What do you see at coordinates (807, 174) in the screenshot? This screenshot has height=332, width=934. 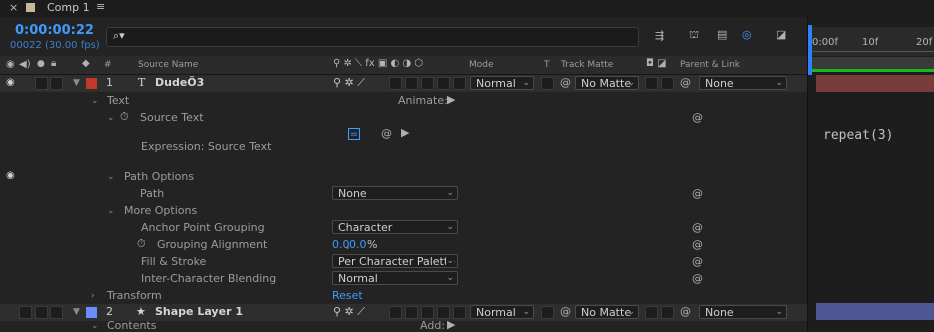 I see `panel-divider` at bounding box center [807, 174].